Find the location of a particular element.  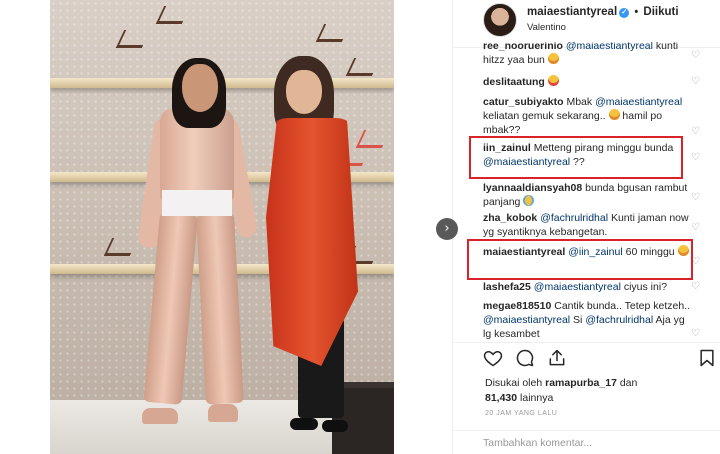

comment-username: zha_kobok is located at coordinates (510, 218).